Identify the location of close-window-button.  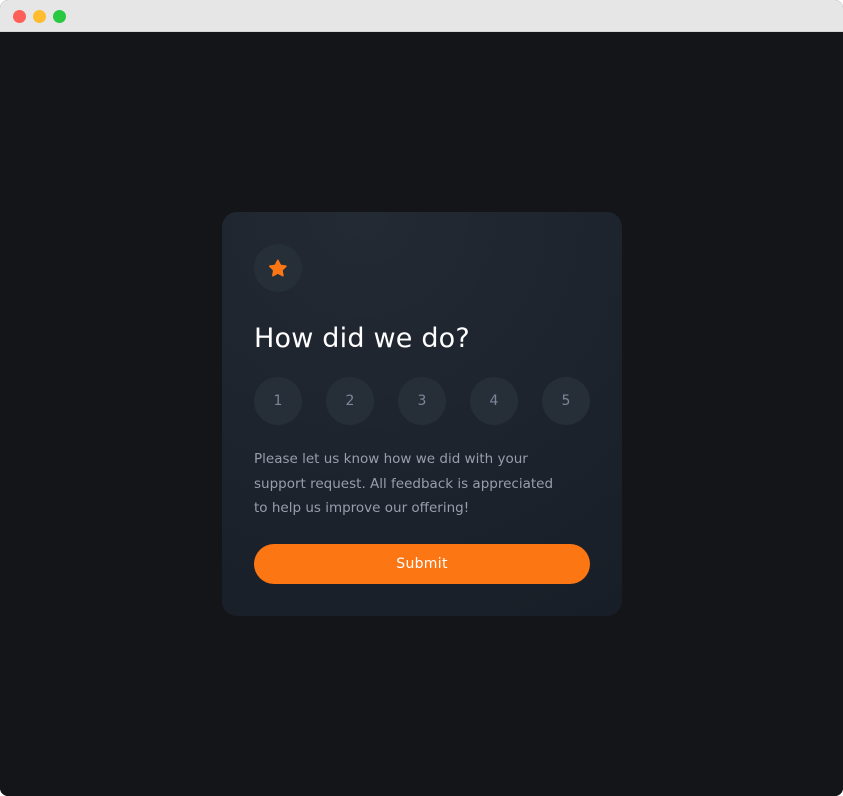
(19, 16).